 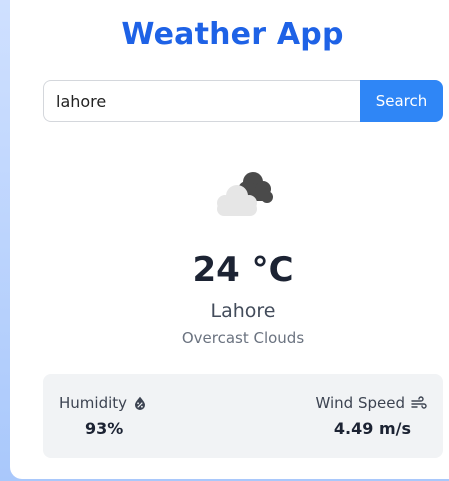 I want to click on weather-description: Overcast Clouds, so click(x=243, y=338).